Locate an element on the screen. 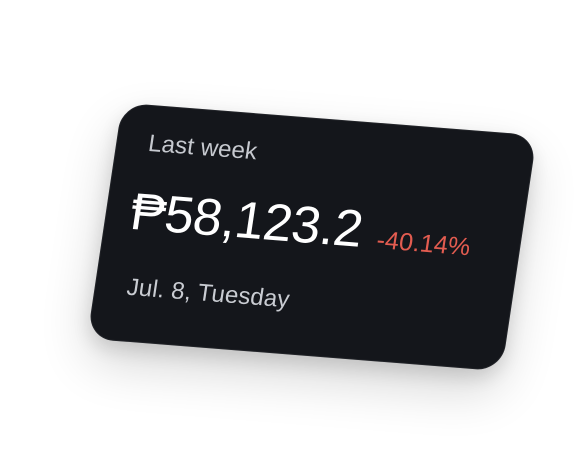  percent-change: -40.14% is located at coordinates (423, 244).